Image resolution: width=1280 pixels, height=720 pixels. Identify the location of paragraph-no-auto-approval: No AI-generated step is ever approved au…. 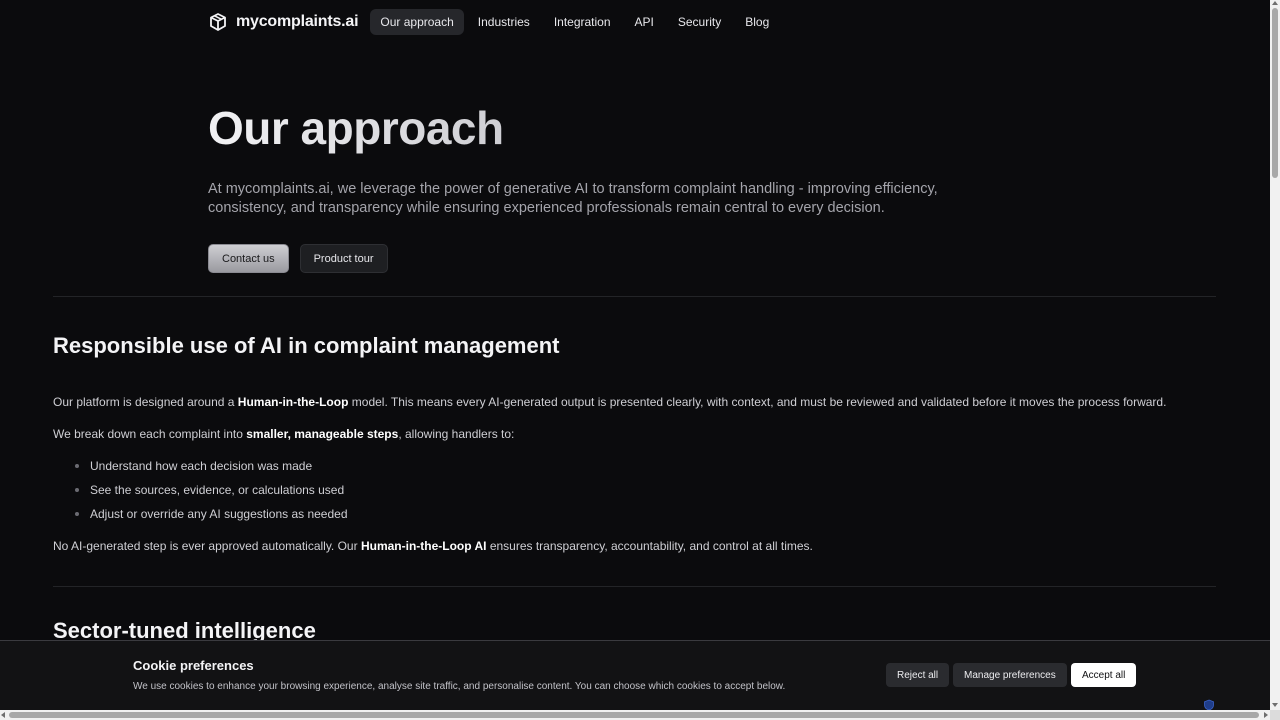
(634, 546).